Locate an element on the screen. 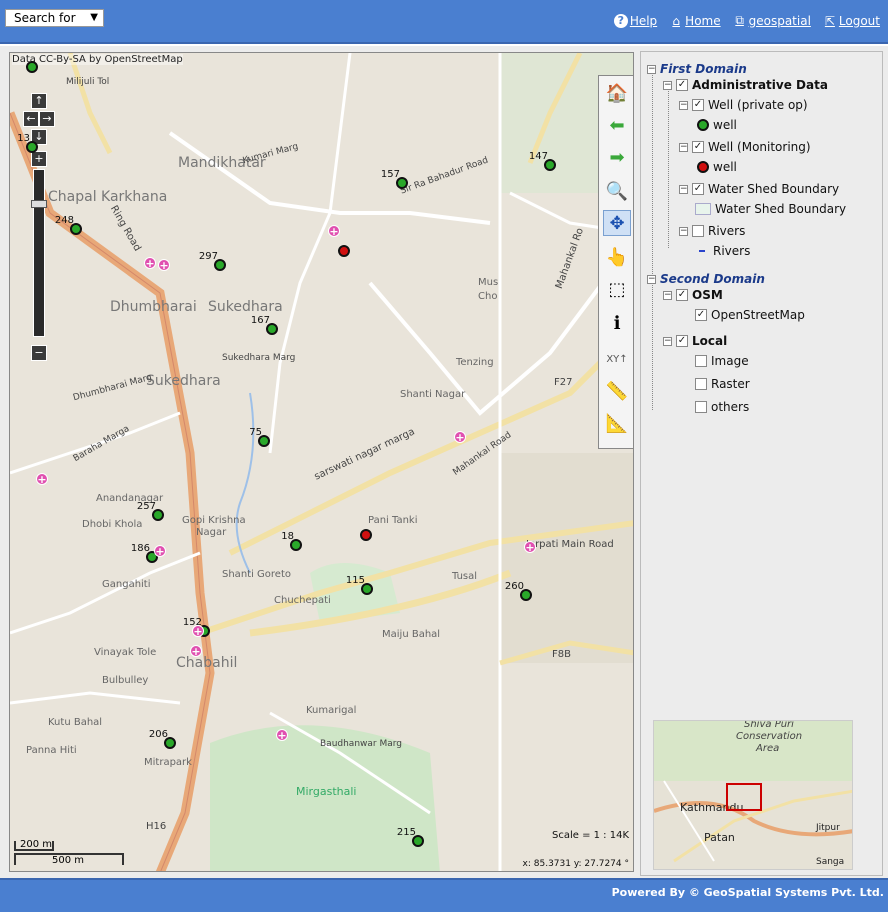 This screenshot has width=888, height=912. place-label: Chabahil is located at coordinates (207, 663).